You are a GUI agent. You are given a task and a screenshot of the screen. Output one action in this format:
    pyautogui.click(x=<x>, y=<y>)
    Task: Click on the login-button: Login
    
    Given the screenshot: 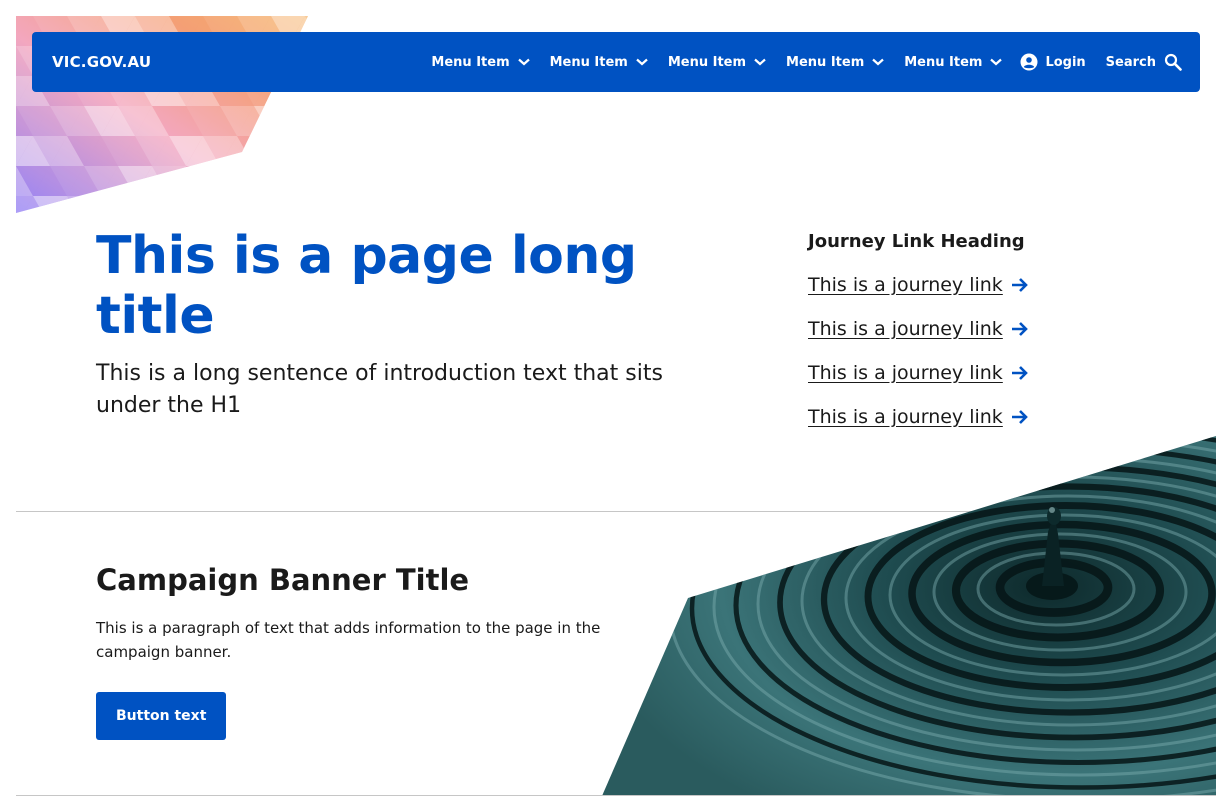 What is the action you would take?
    pyautogui.click(x=1053, y=62)
    